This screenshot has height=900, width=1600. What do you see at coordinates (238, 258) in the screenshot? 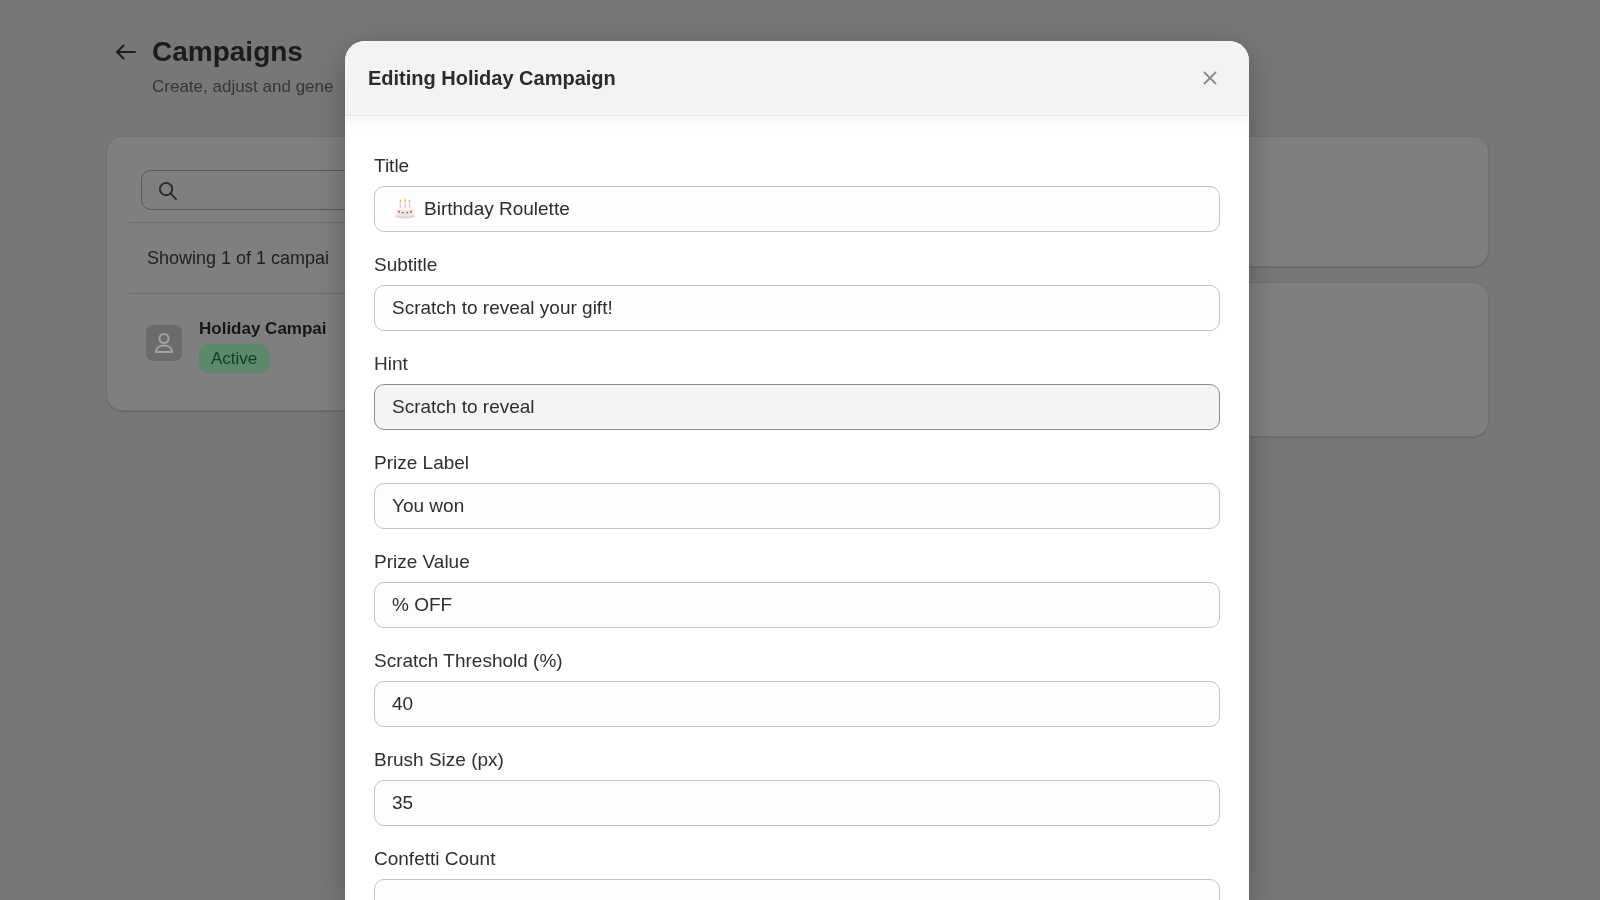
I see `results-count: Showing 1 of 1 campai` at bounding box center [238, 258].